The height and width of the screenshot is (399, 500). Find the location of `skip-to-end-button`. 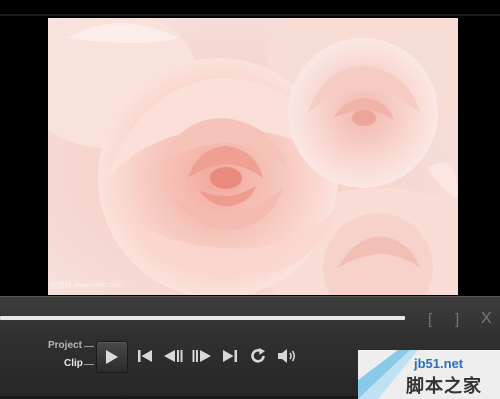

skip-to-end-button is located at coordinates (230, 356).